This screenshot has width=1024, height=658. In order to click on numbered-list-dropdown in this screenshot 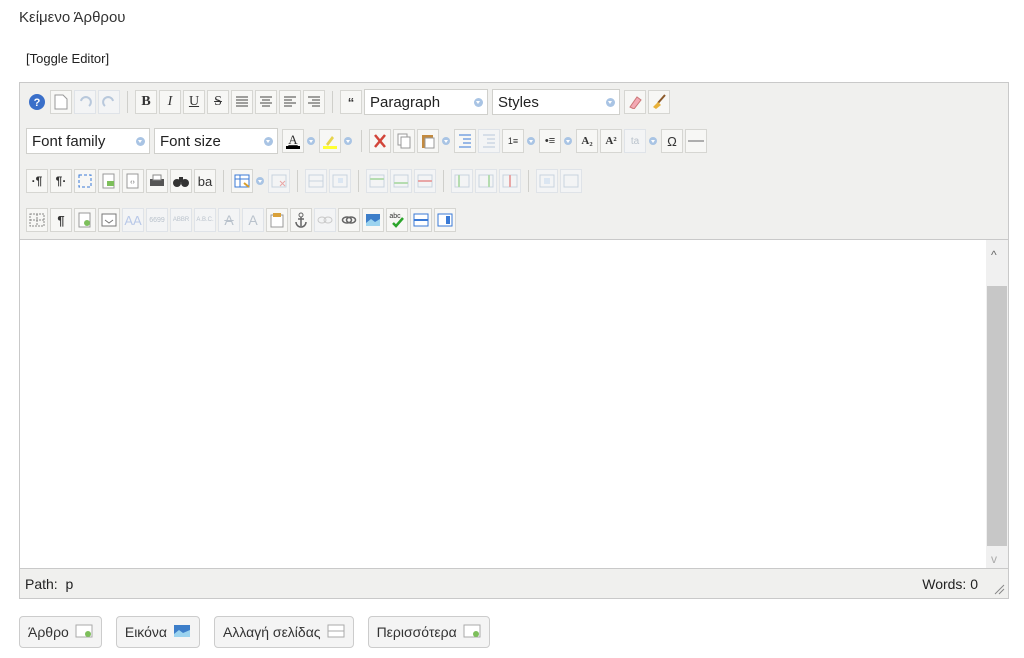, I will do `click(531, 141)`.